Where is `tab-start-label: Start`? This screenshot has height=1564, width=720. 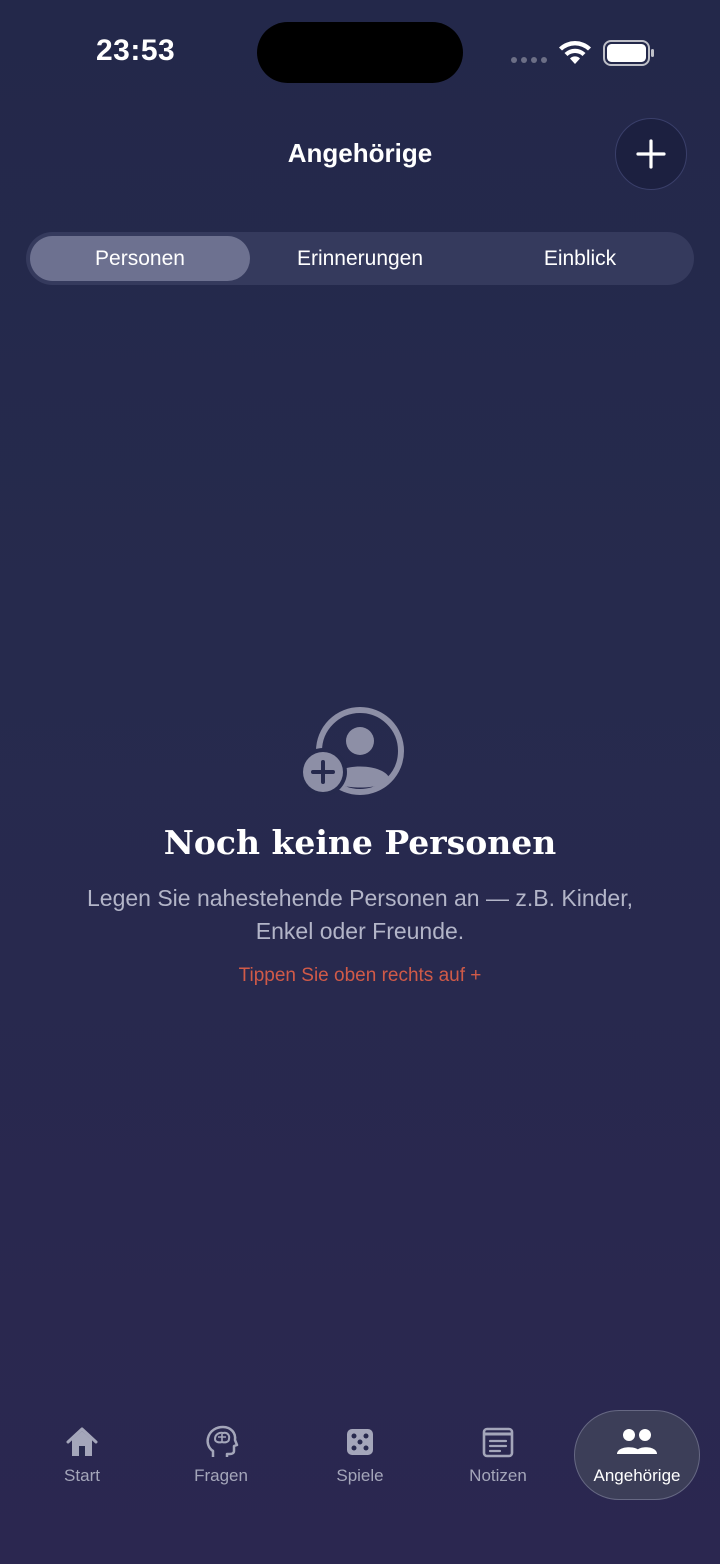 tab-start-label: Start is located at coordinates (82, 1475).